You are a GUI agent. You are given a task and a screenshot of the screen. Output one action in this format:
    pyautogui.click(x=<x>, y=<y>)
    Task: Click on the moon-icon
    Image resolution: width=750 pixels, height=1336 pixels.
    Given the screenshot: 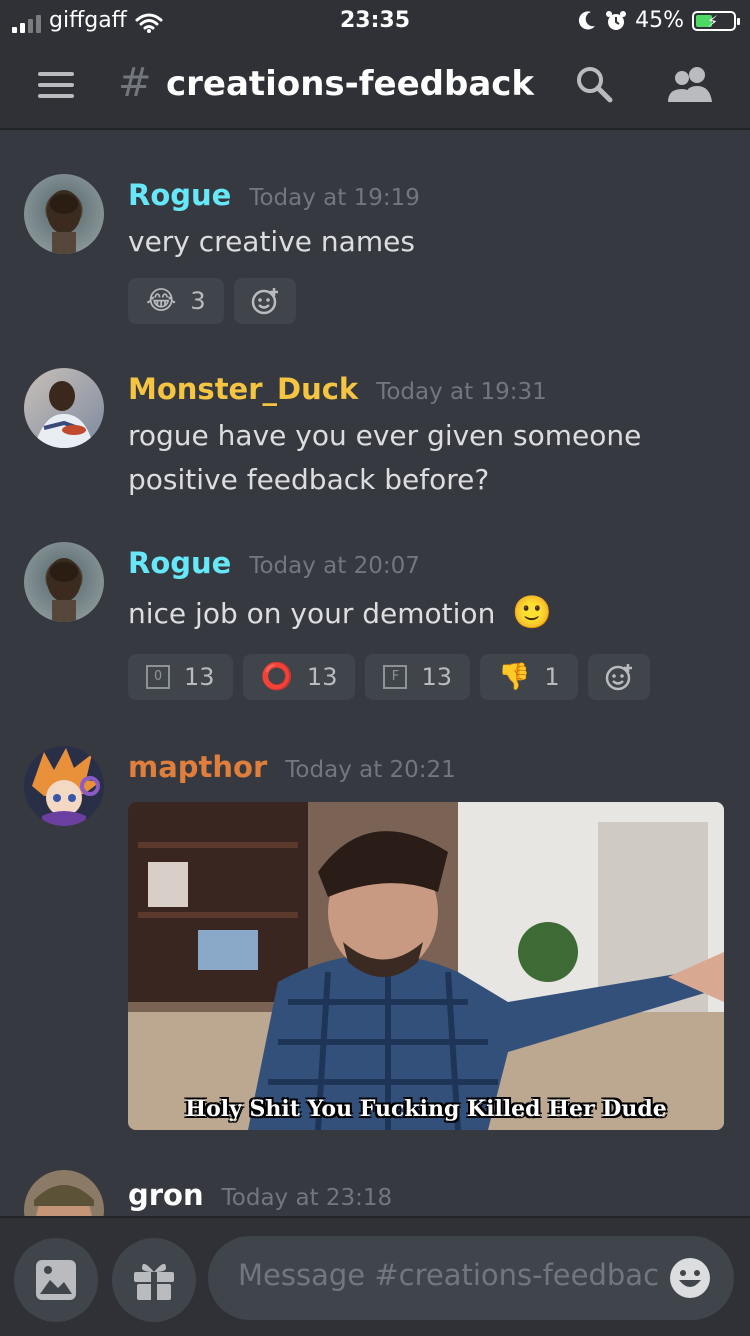 What is the action you would take?
    pyautogui.click(x=587, y=19)
    